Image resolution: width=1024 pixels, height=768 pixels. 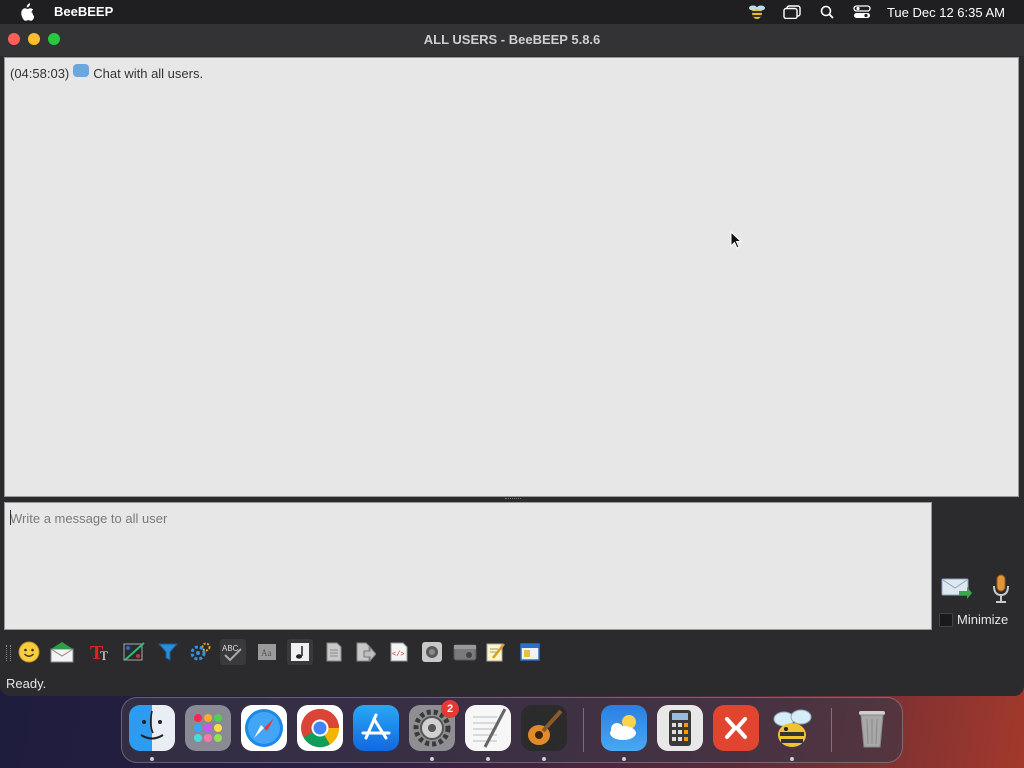 I want to click on finder-running-indicator, so click(x=152, y=759).